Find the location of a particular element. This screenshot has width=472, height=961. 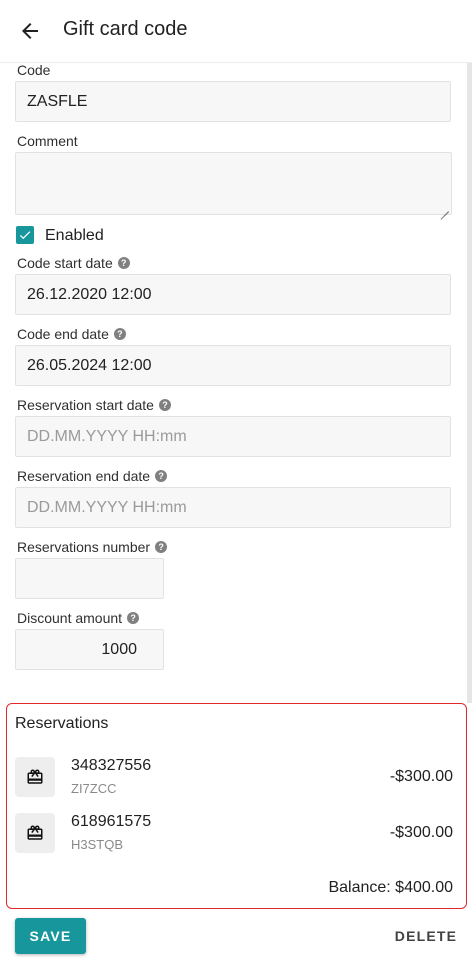

comment-label: Comment is located at coordinates (47, 141).